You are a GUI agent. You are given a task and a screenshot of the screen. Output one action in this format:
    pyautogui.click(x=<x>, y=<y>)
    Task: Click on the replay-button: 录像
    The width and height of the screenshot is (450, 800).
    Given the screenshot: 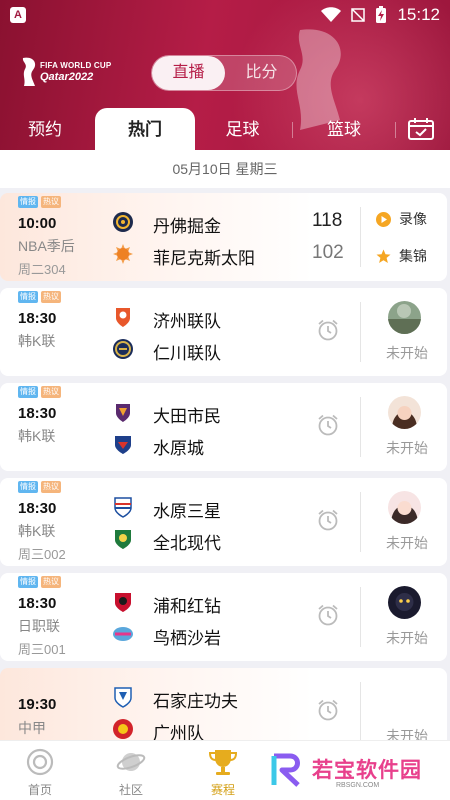 What is the action you would take?
    pyautogui.click(x=401, y=219)
    